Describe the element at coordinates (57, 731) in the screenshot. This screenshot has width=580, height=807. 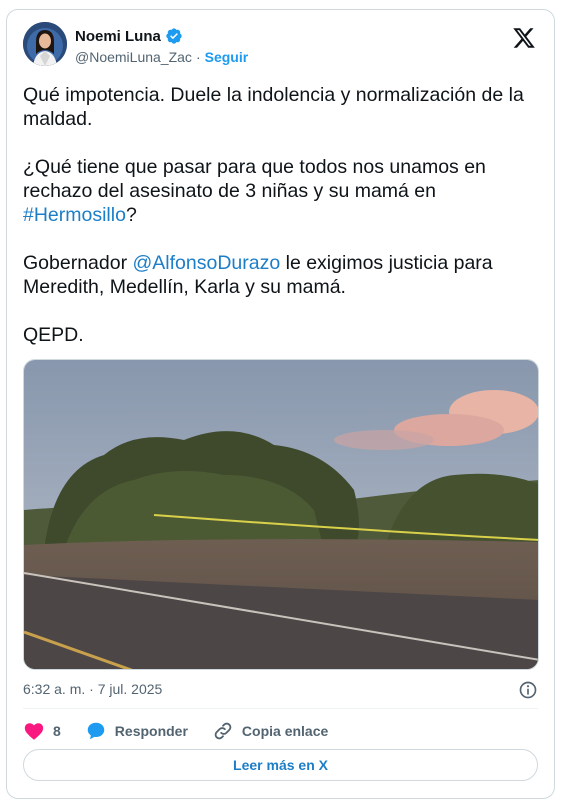
I see `like-count: 8` at that location.